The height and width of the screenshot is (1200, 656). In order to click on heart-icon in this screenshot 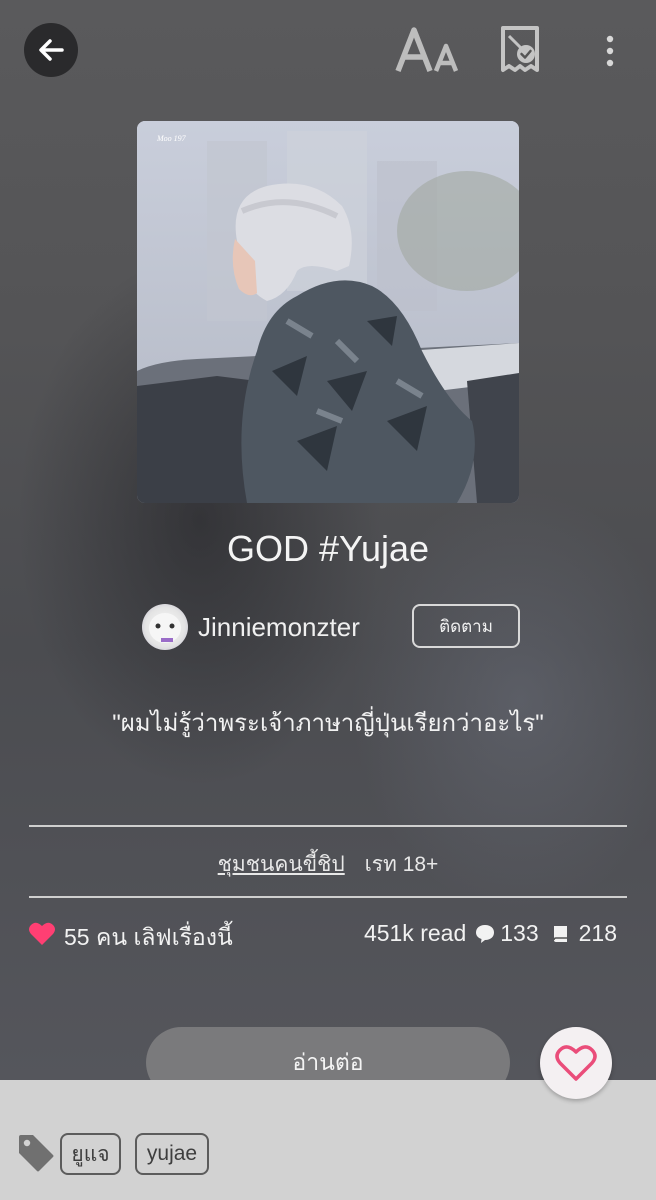, I will do `click(42, 933)`.